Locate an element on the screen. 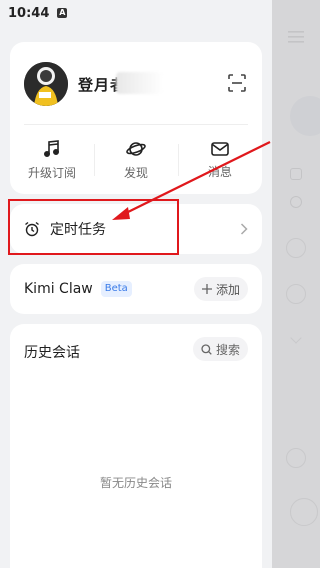  scan-button is located at coordinates (237, 83).